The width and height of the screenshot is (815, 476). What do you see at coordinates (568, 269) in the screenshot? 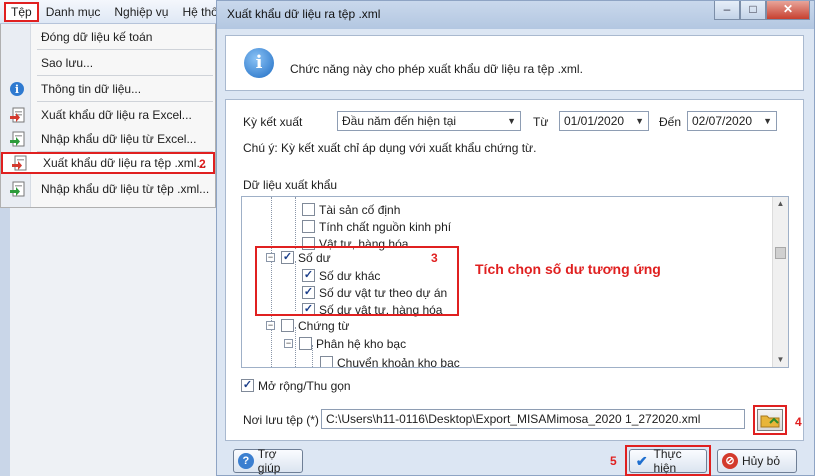
I see `annotation-note: Tích chọn số dư tương ứng` at bounding box center [568, 269].